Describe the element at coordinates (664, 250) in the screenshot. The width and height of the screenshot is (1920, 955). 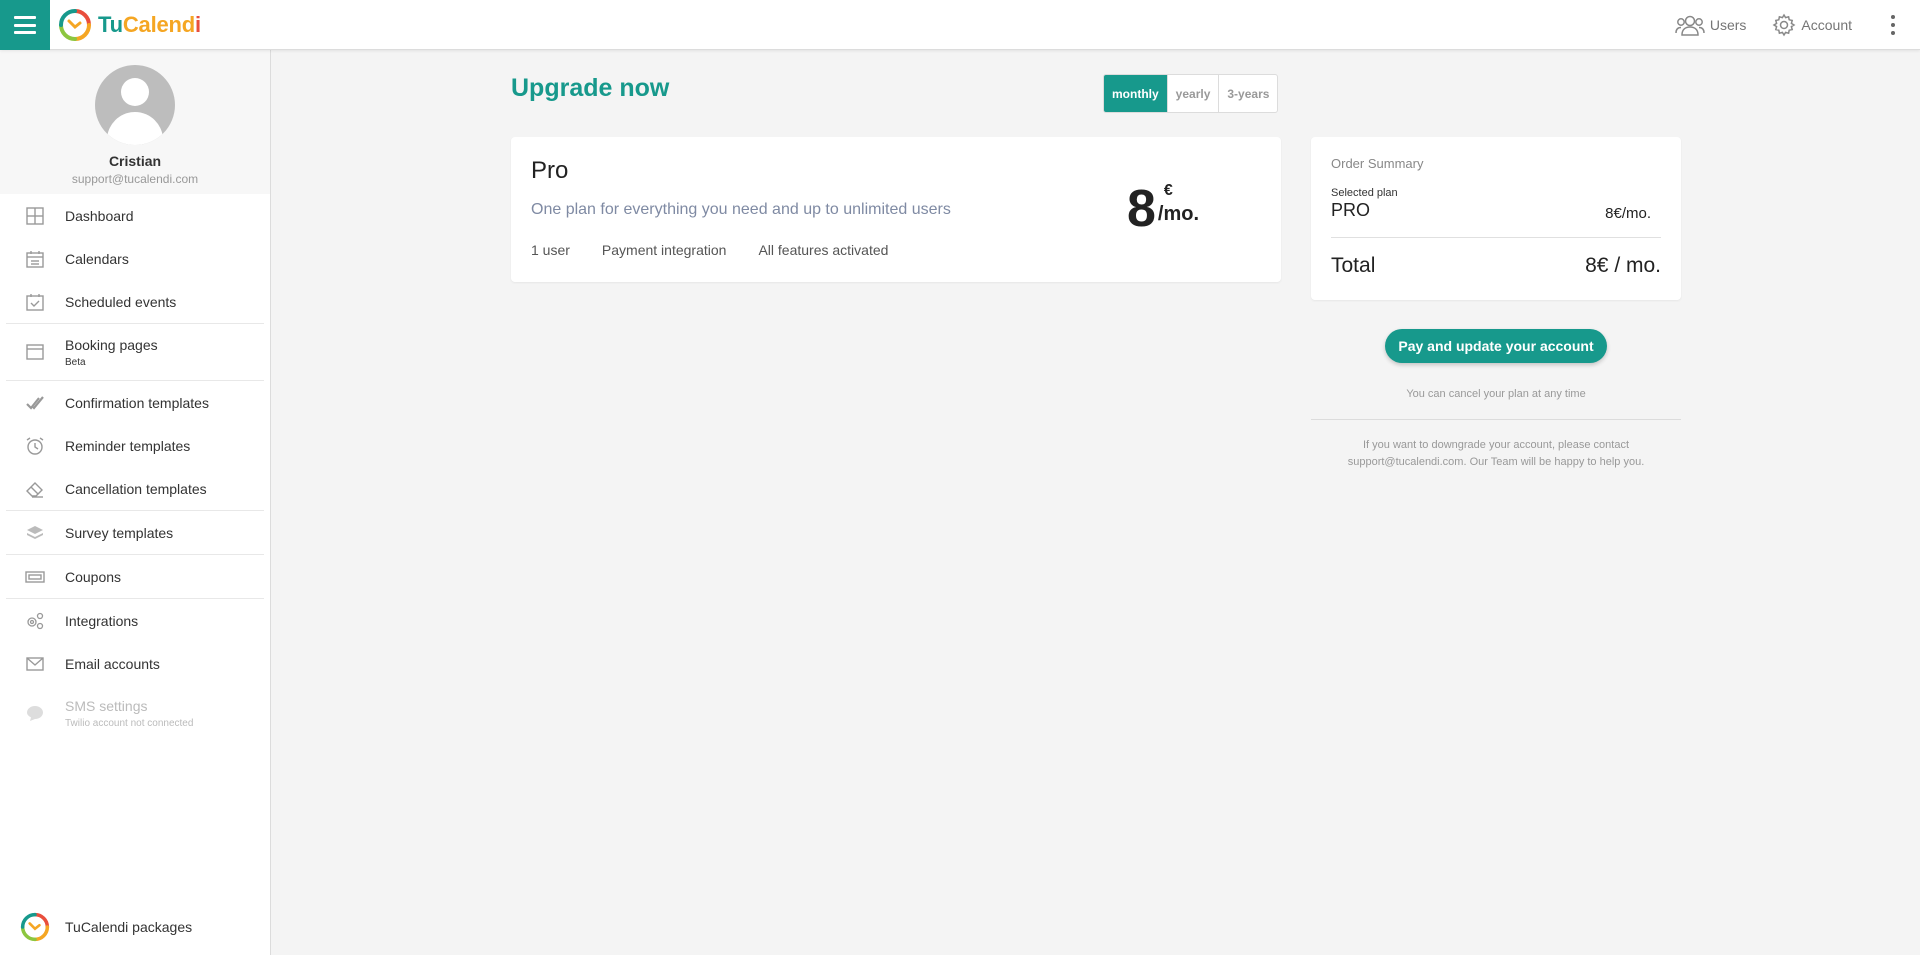
I see `plan-feature: Payment integration` at that location.